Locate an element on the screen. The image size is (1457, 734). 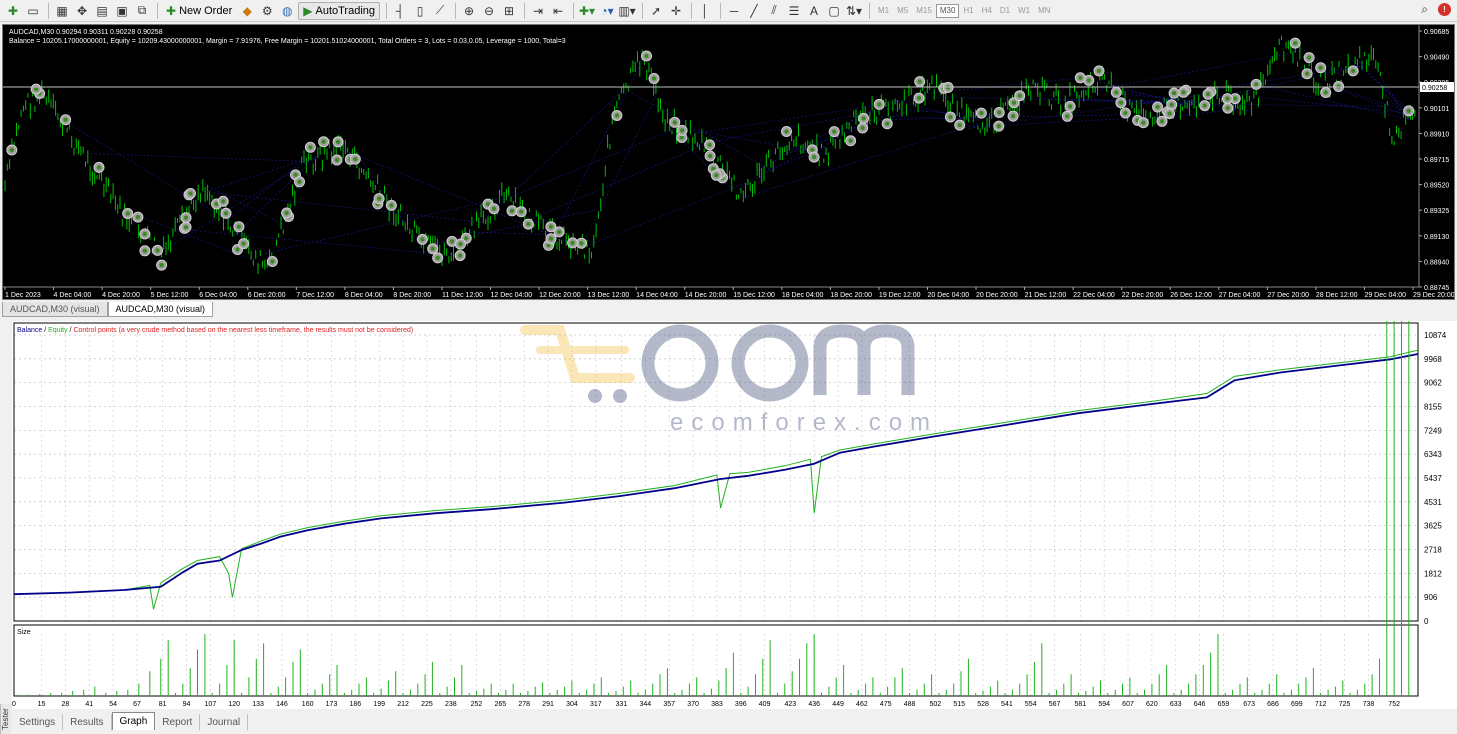
x-tick-label: 725 is located at coordinates (1345, 704).